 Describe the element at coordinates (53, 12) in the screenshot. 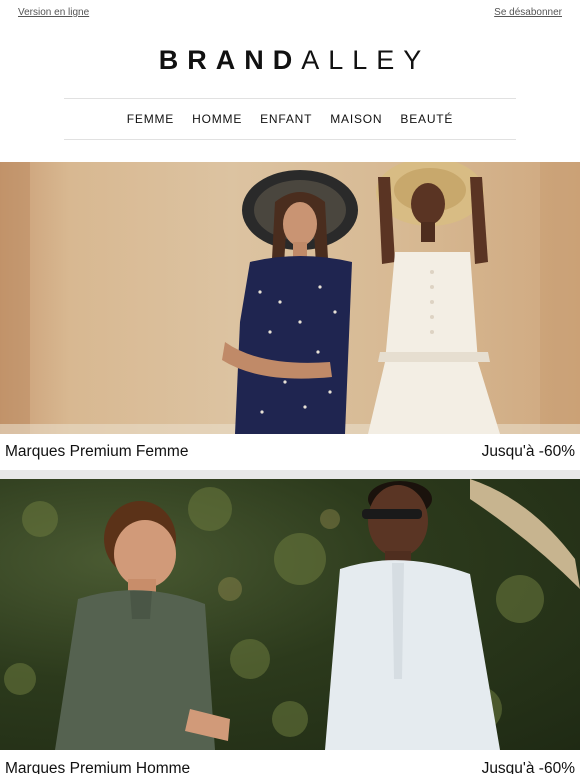

I see `online-version-link: Version en ligne` at that location.